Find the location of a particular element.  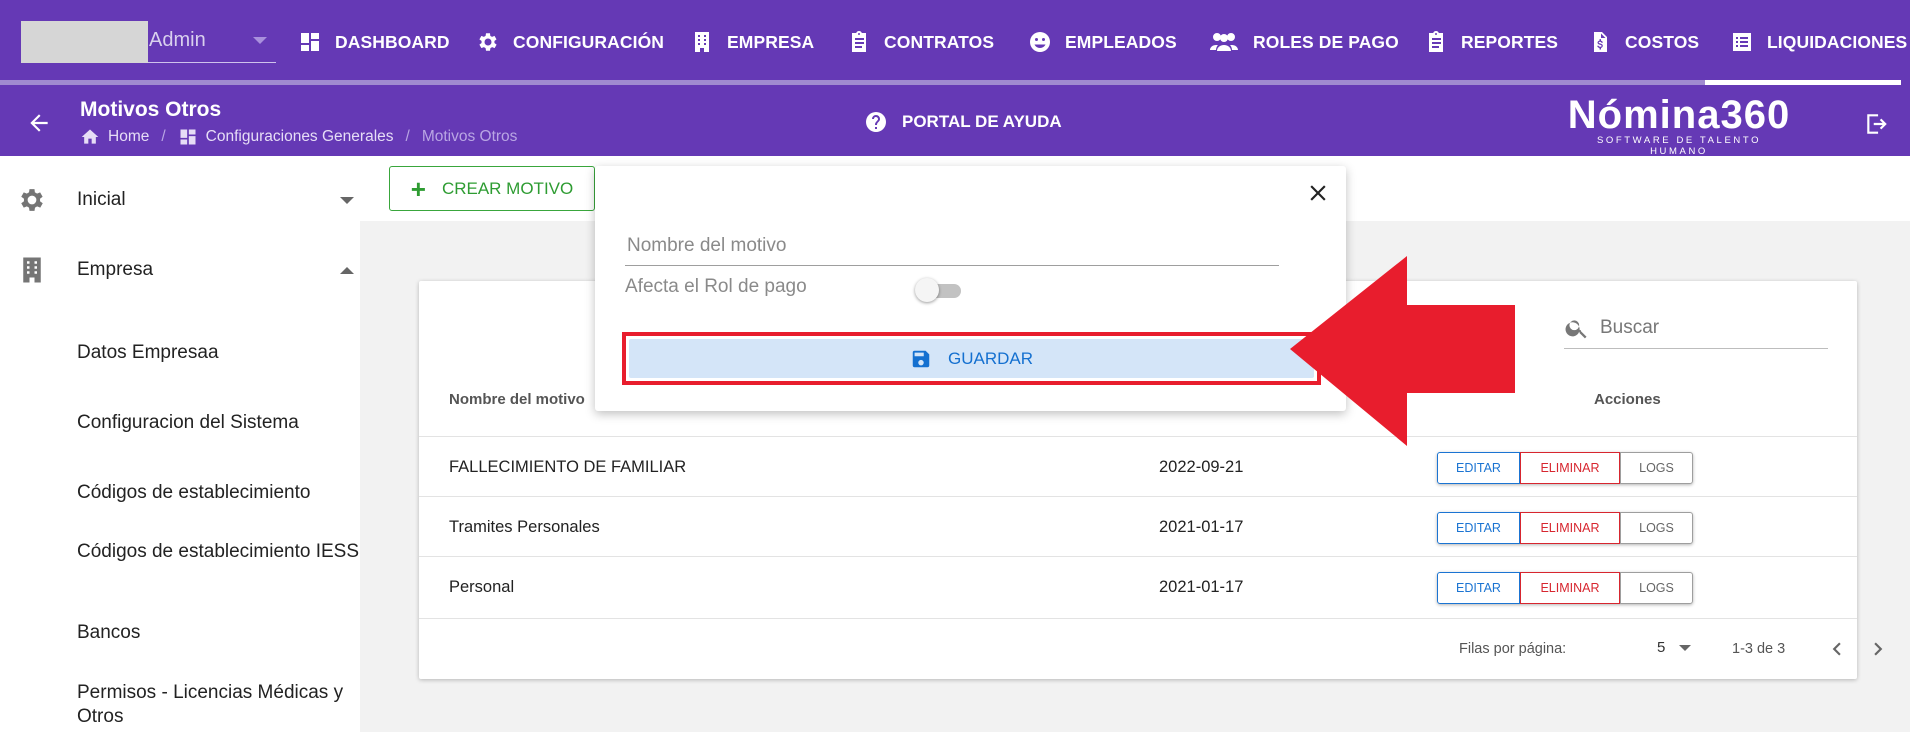

nav-item-liquidaciones: LIQUIDACIONES is located at coordinates (1818, 42).